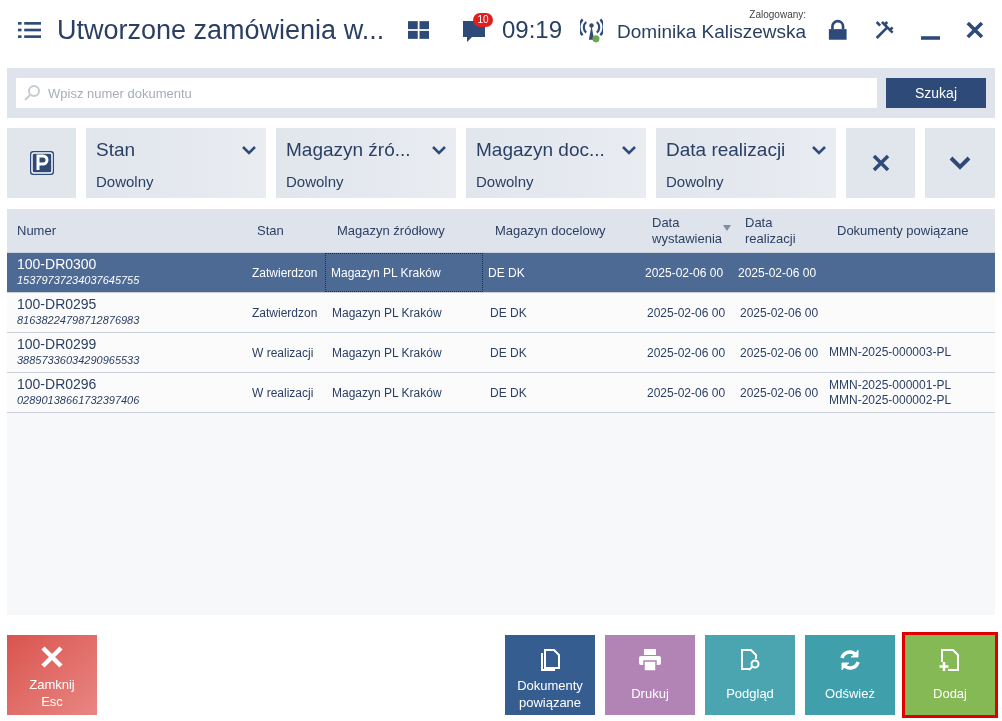 The width and height of the screenshot is (1002, 721). What do you see at coordinates (850, 660) in the screenshot?
I see `refresh-icon` at bounding box center [850, 660].